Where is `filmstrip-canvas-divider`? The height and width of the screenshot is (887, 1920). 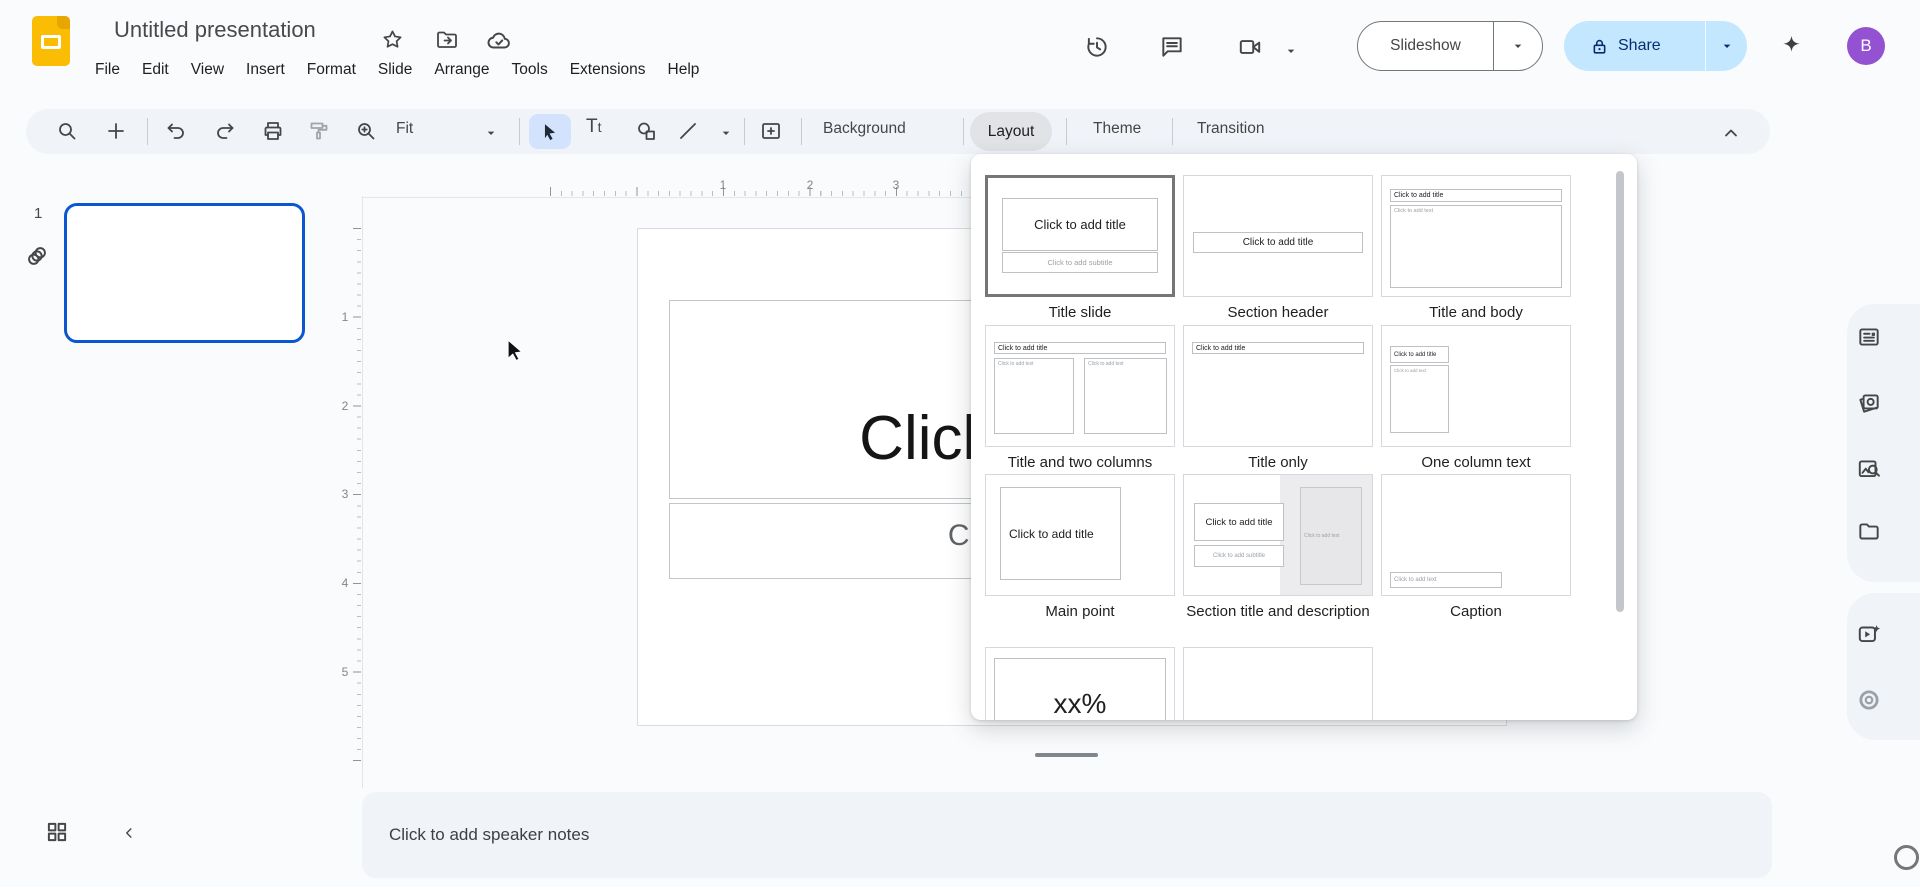 filmstrip-canvas-divider is located at coordinates (362, 492).